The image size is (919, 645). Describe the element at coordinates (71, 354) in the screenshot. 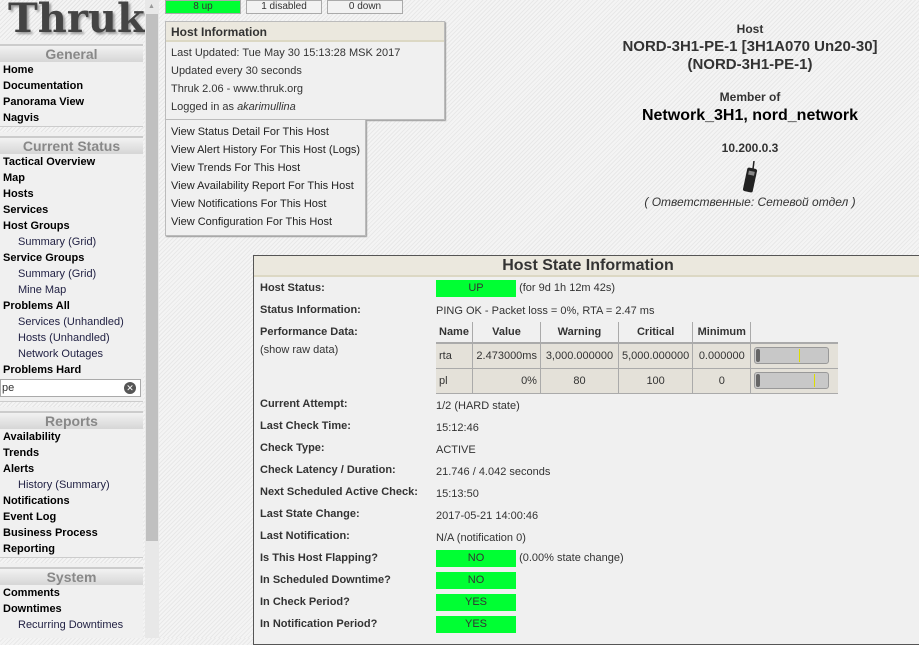

I see `sidebar-item-network-outages: Network Outages` at that location.